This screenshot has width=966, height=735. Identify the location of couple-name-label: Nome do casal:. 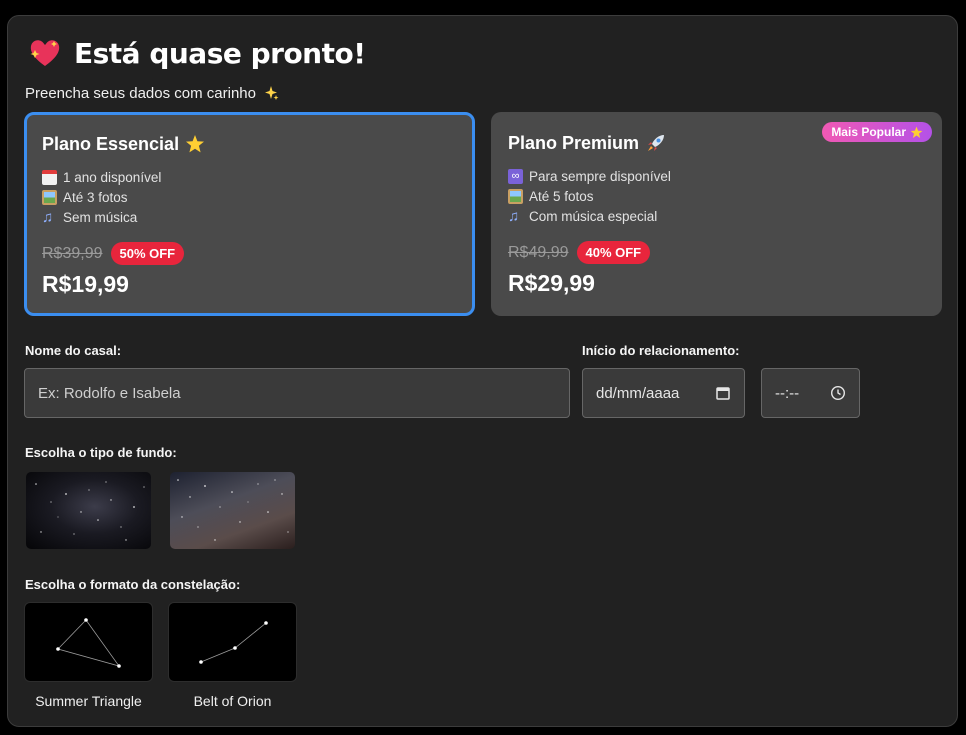
(73, 350).